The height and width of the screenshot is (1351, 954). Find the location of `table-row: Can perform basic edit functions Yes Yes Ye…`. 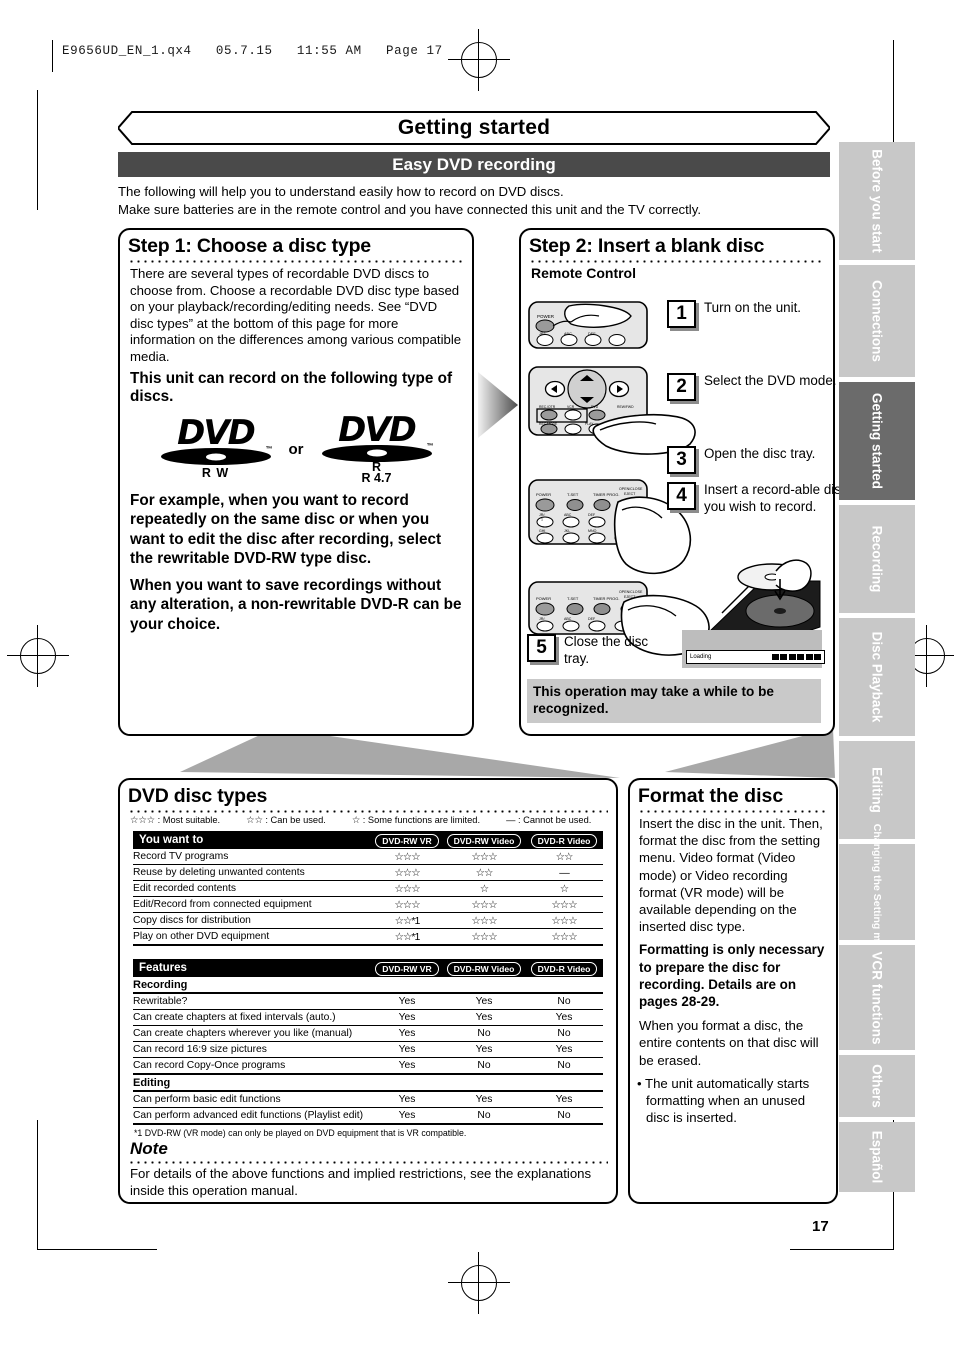

table-row: Can perform basic edit functions Yes Yes Ye… is located at coordinates (368, 1099).